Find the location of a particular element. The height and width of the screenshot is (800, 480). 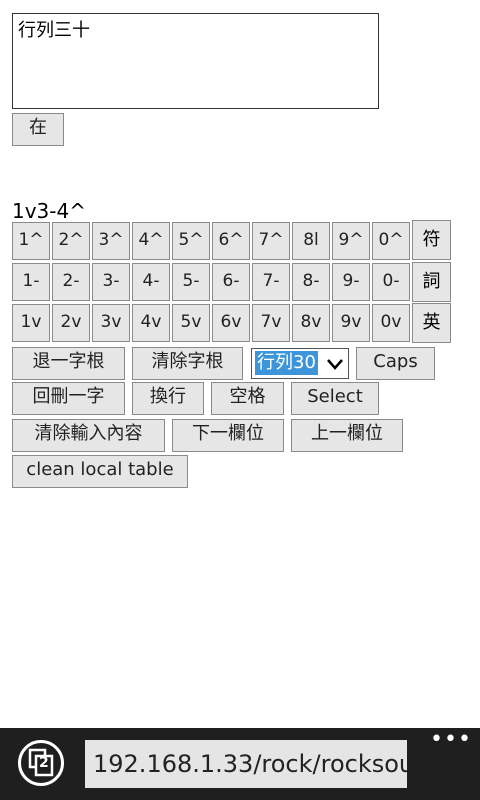

input-mode-select: 行列30 is located at coordinates (300, 363).